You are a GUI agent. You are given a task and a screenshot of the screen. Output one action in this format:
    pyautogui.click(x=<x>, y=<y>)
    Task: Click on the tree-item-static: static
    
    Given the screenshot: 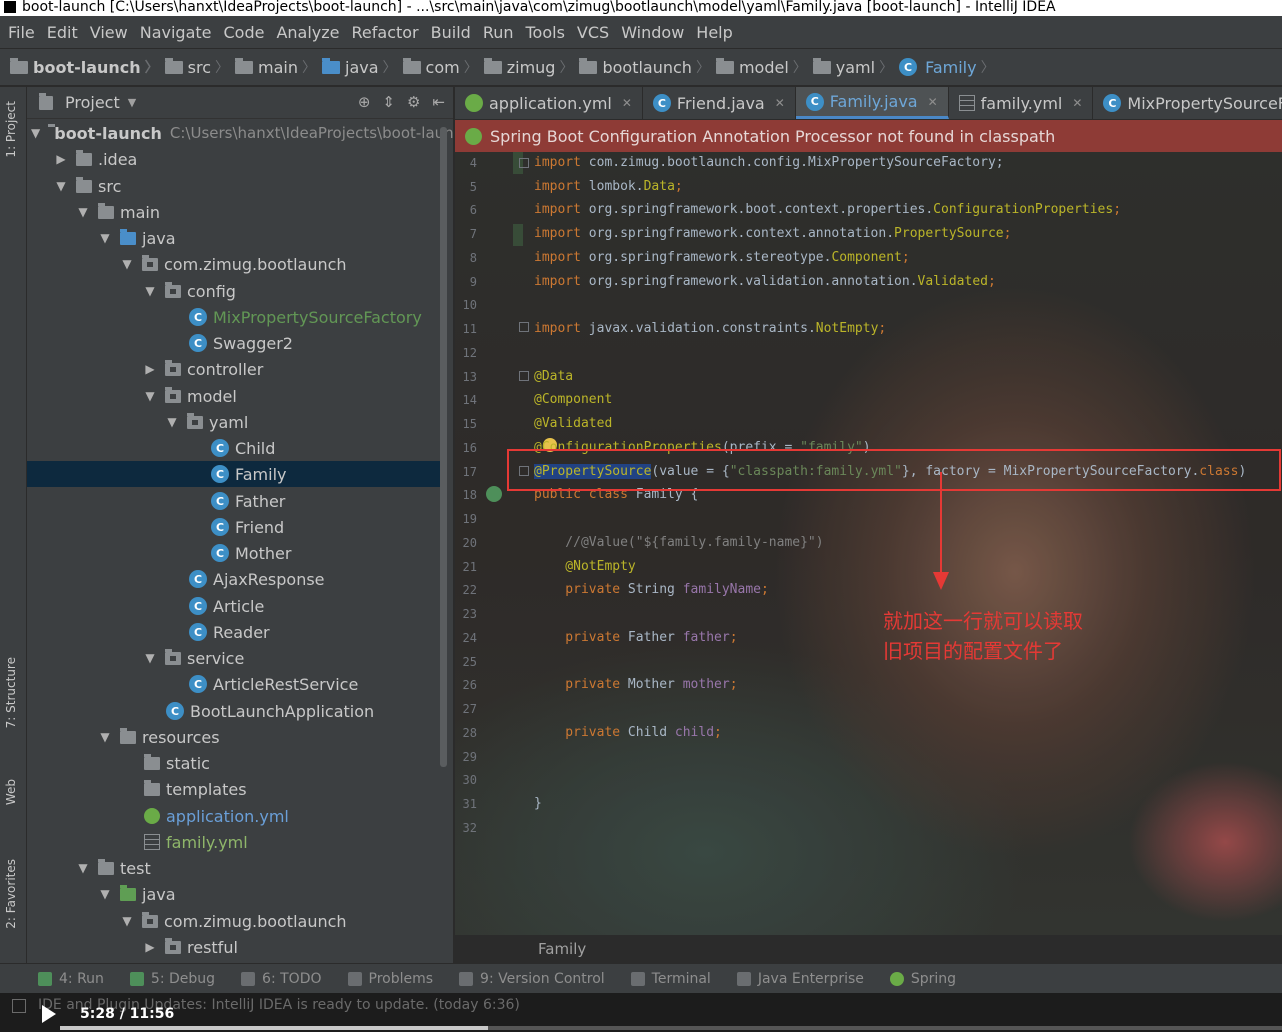 What is the action you would take?
    pyautogui.click(x=234, y=763)
    